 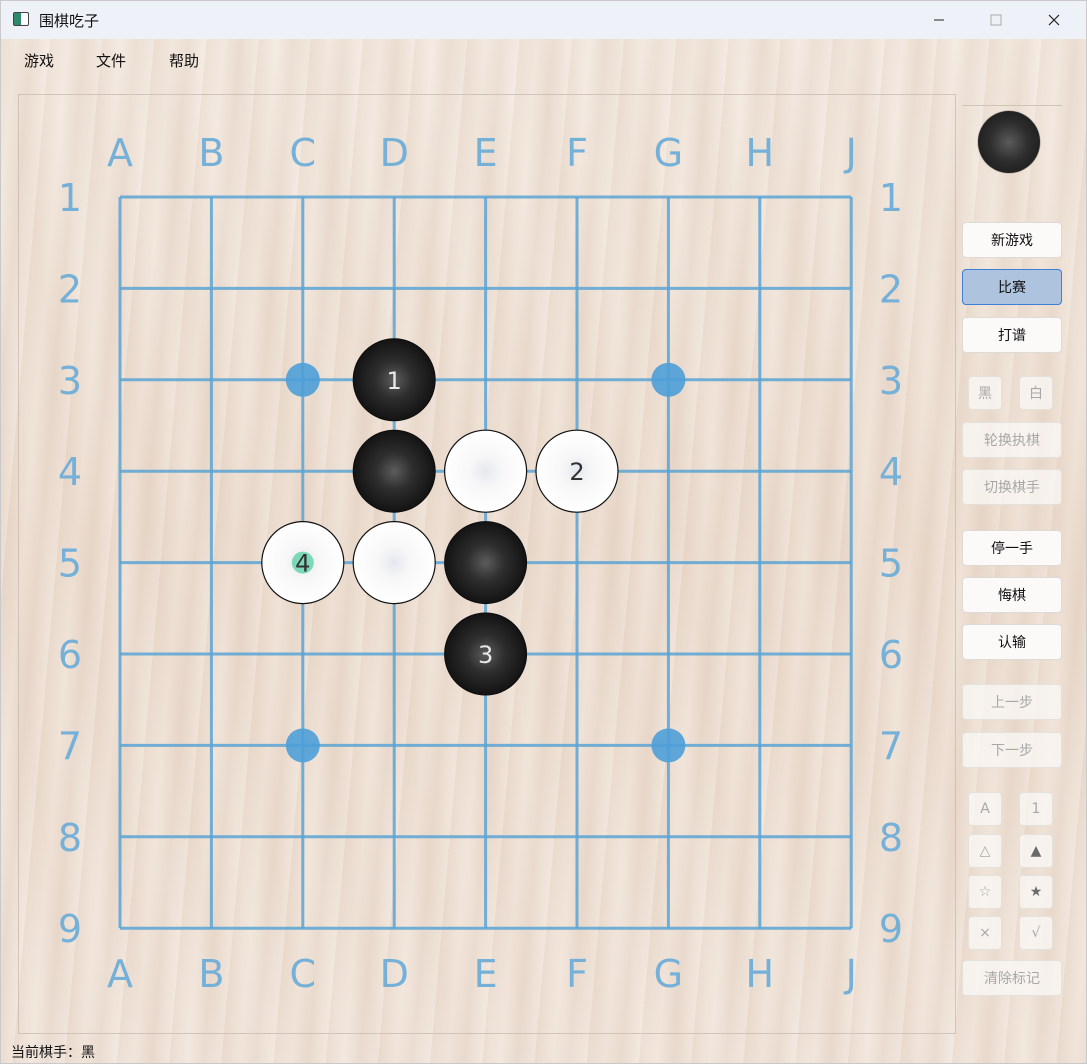 What do you see at coordinates (850, 974) in the screenshot?
I see `column-label-bottom: J` at bounding box center [850, 974].